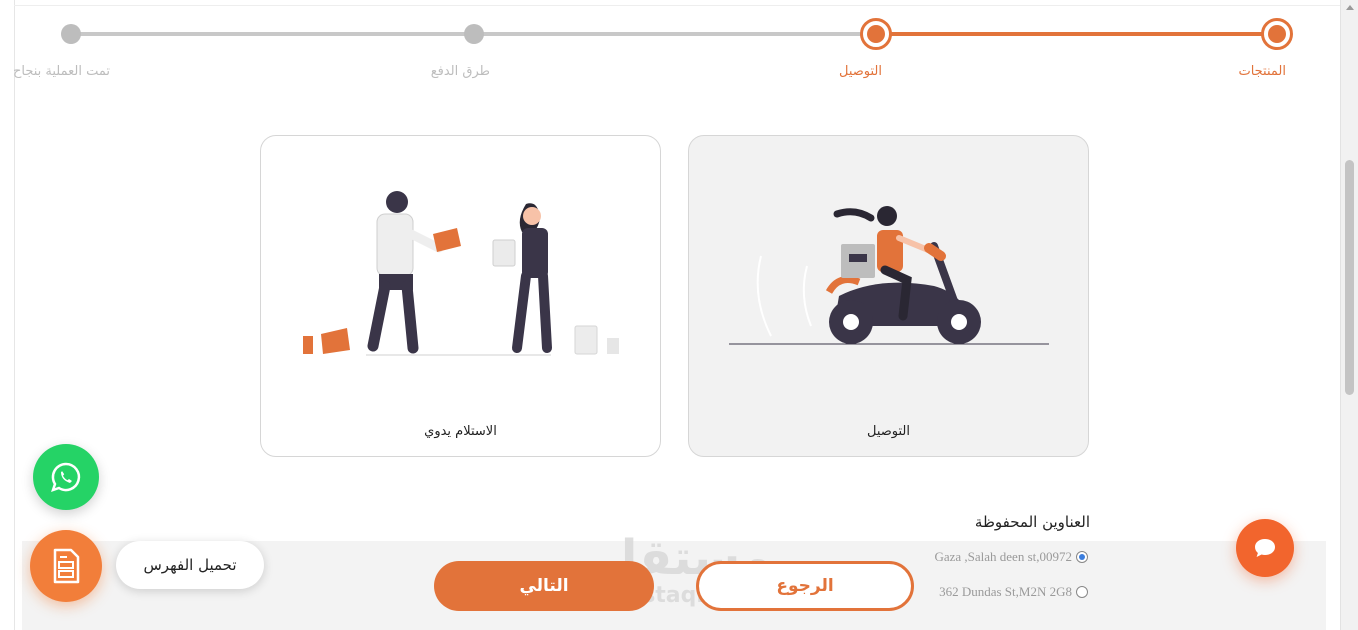 This screenshot has width=1358, height=630. I want to click on scroll-up-arrow-icon, so click(1350, 7).